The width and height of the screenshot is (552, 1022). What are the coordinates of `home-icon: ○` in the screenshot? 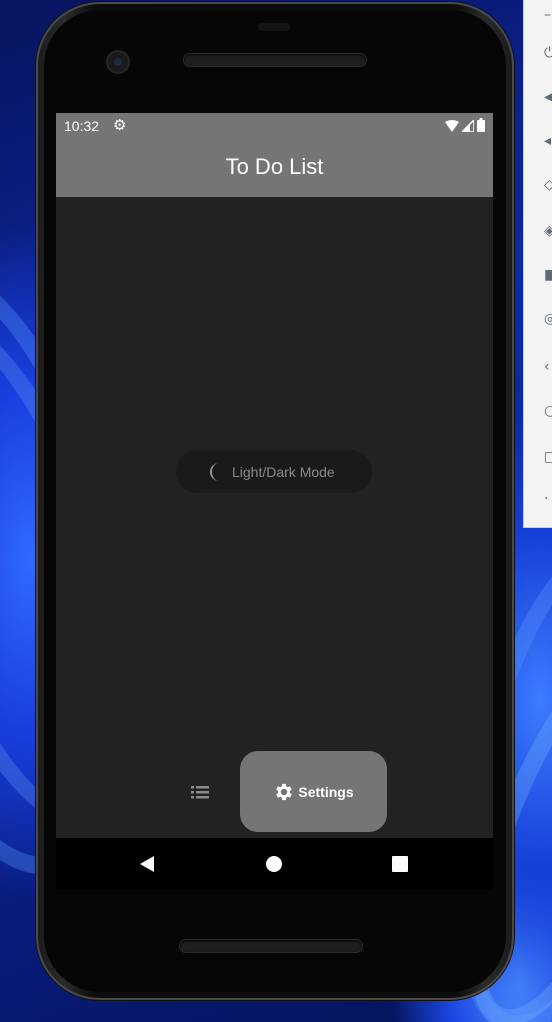 It's located at (548, 411).